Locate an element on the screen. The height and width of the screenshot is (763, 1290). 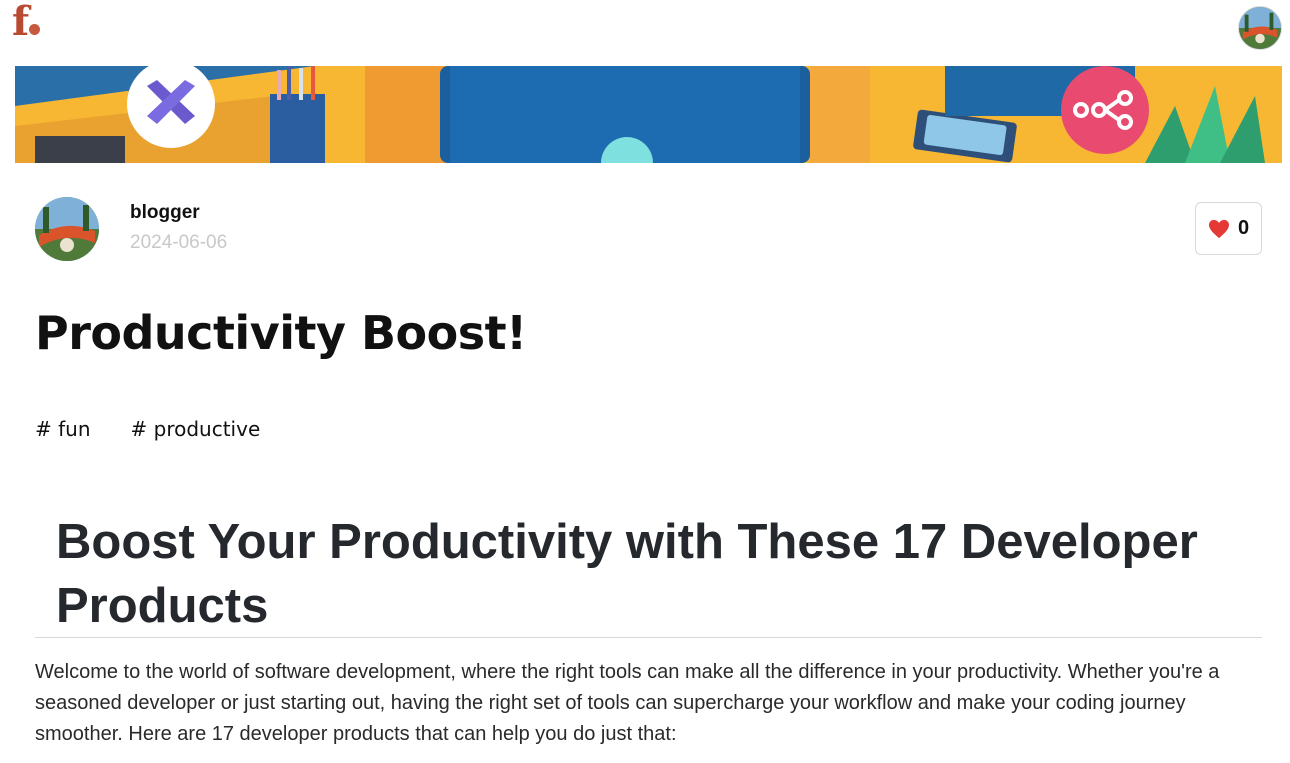
logo-letter: f is located at coordinates (20, 22).